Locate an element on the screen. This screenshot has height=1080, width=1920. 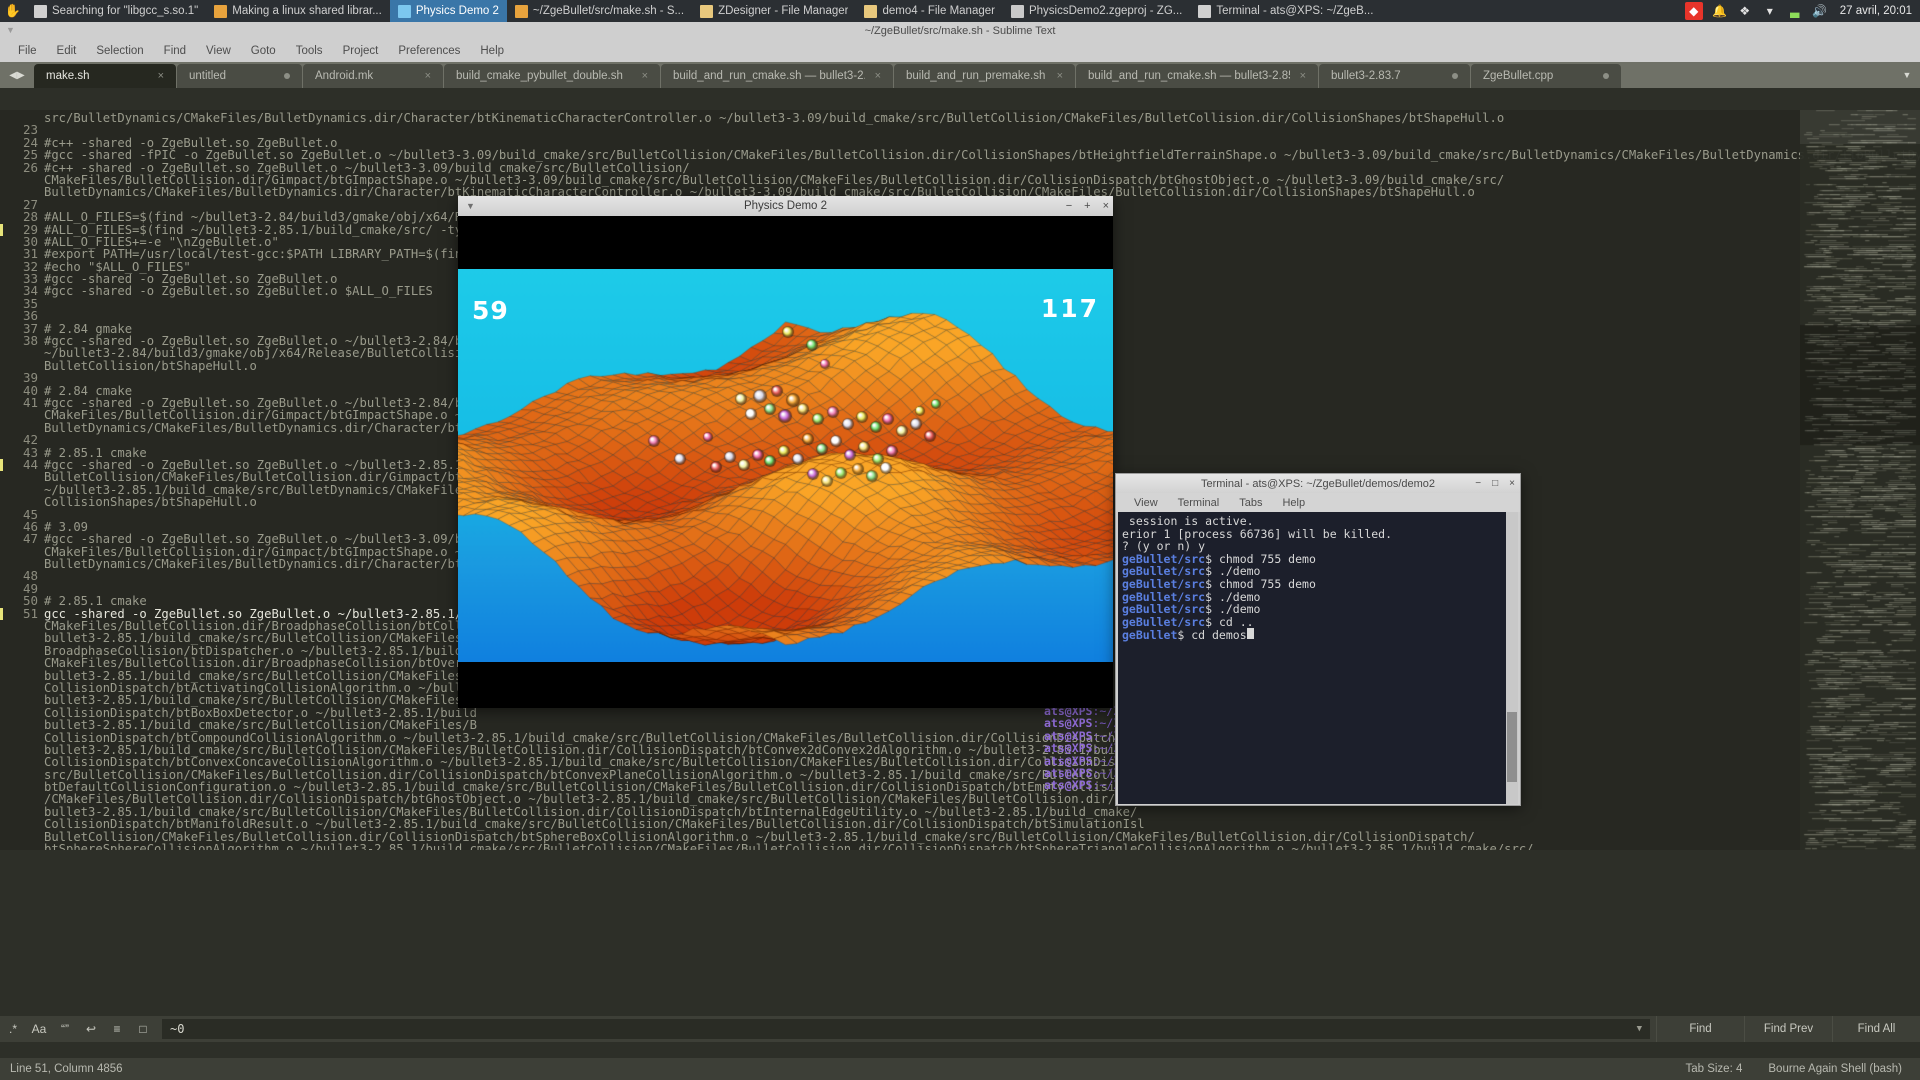
terminal-cursor is located at coordinates (1250, 634).